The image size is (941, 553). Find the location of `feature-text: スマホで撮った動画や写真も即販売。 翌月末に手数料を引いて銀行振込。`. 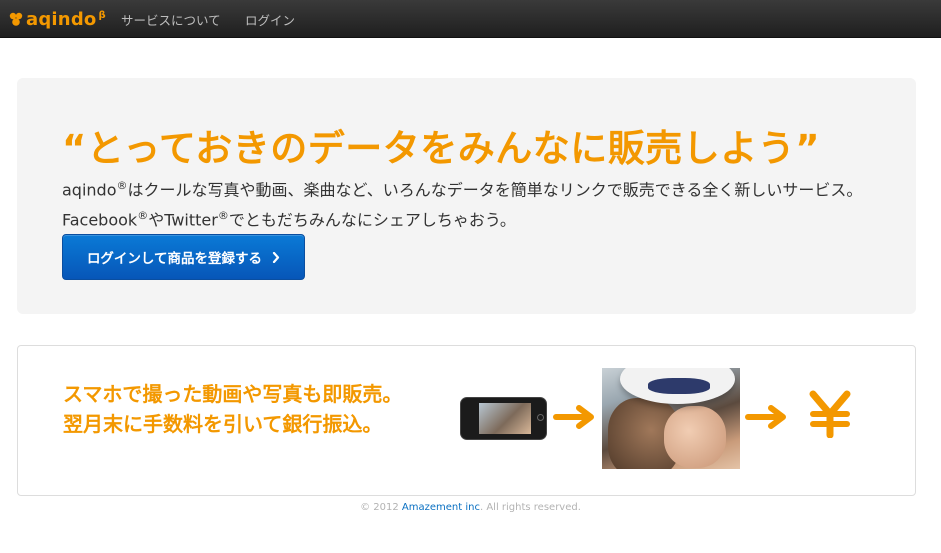

feature-text: スマホで撮った動画や写真も即販売。 翌月末に手数料を引いて銀行振込。 is located at coordinates (232, 409).